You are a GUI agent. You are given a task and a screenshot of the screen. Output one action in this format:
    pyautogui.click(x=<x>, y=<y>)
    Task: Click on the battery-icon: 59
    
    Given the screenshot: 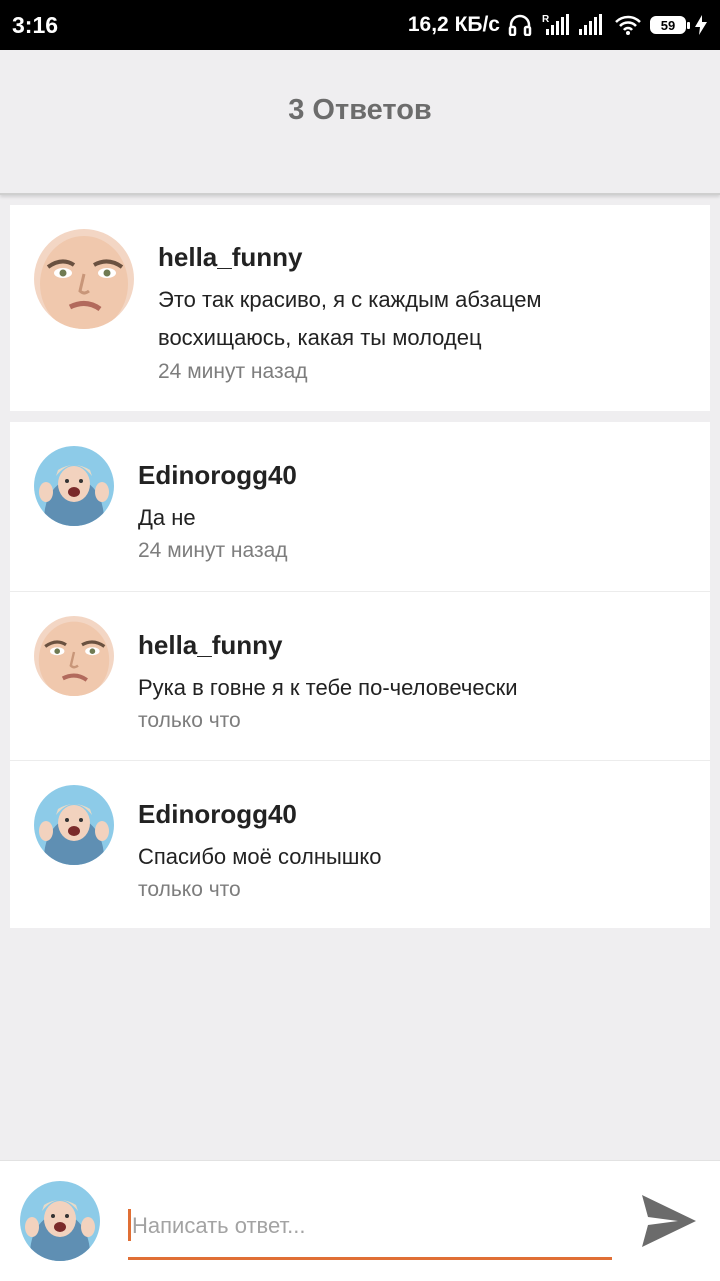 What is the action you would take?
    pyautogui.click(x=670, y=25)
    